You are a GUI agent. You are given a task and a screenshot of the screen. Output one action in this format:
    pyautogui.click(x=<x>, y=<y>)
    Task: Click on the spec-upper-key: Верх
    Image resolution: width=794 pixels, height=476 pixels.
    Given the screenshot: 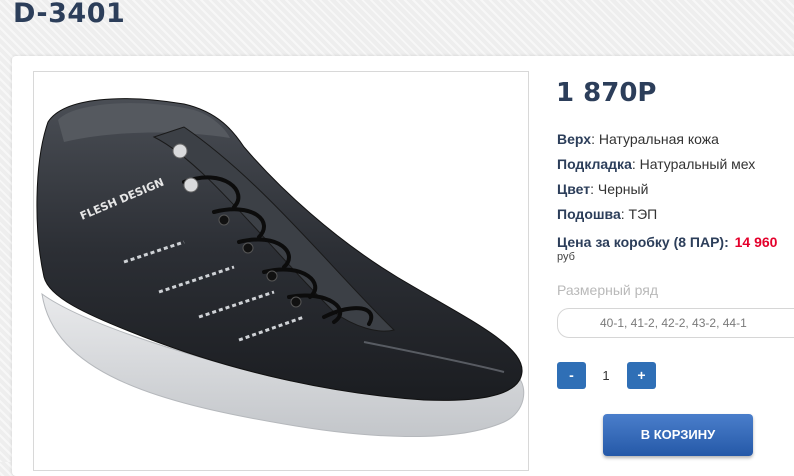 What is the action you would take?
    pyautogui.click(x=574, y=139)
    